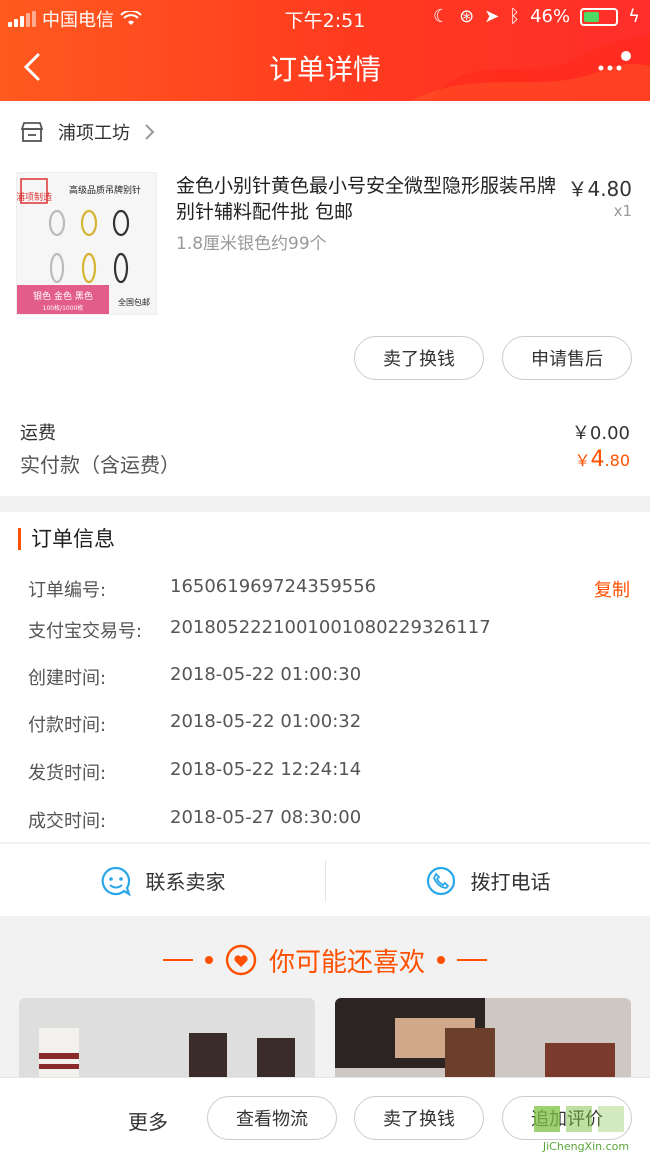 The image size is (650, 1155). What do you see at coordinates (38, 433) in the screenshot?
I see `shipping-label: 运费` at bounding box center [38, 433].